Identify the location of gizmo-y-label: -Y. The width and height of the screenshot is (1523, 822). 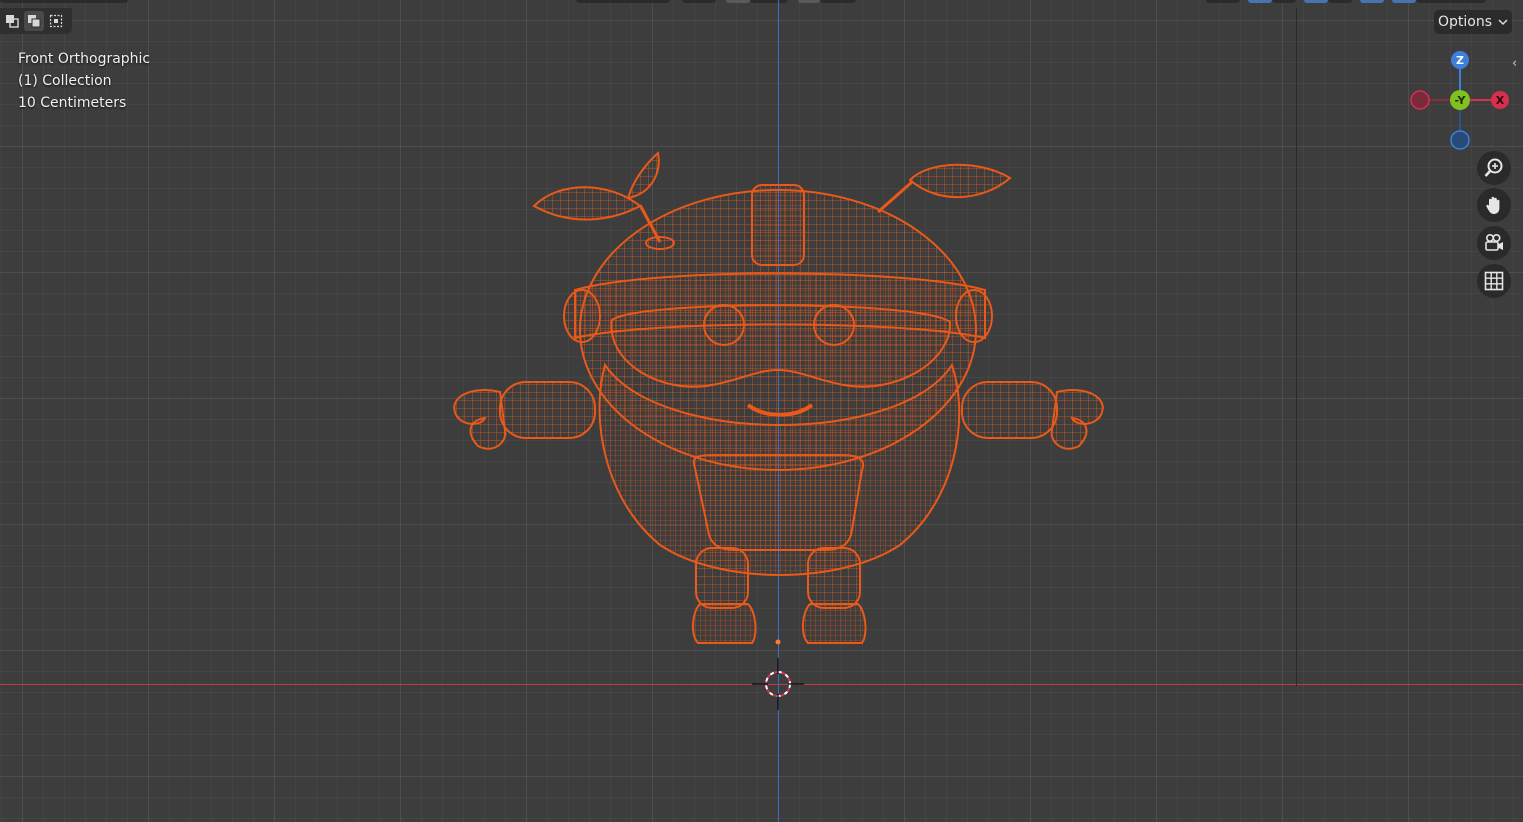
(1461, 100).